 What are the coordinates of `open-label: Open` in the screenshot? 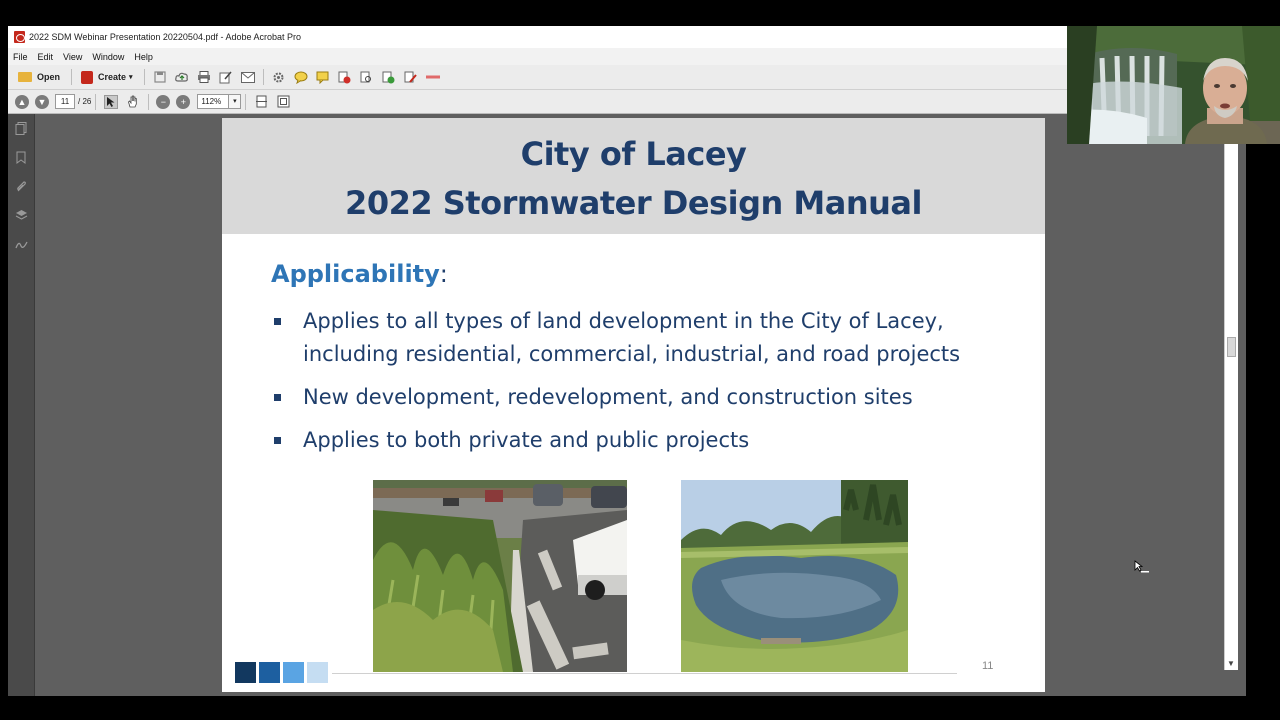 It's located at (49, 77).